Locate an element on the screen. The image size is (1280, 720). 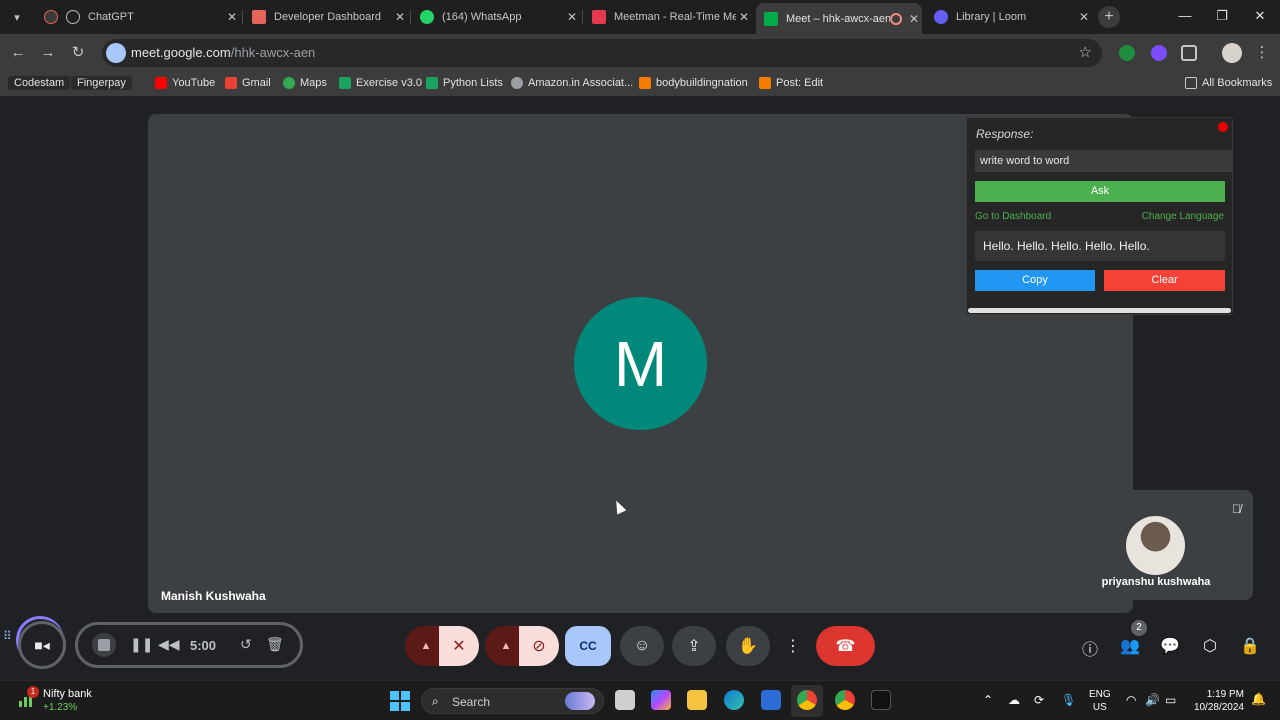
extension-badge-icon is located at coordinates (1159, 53).